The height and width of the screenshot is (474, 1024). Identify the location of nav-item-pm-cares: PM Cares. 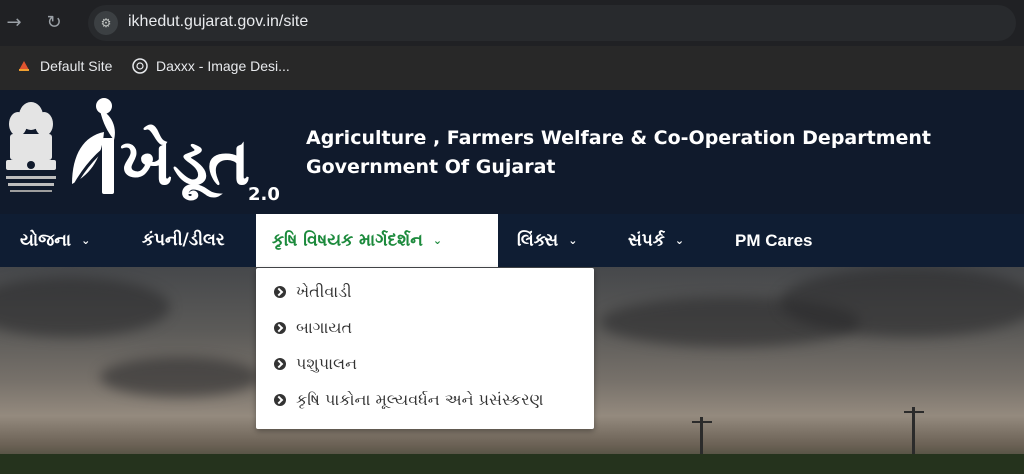
(773, 240).